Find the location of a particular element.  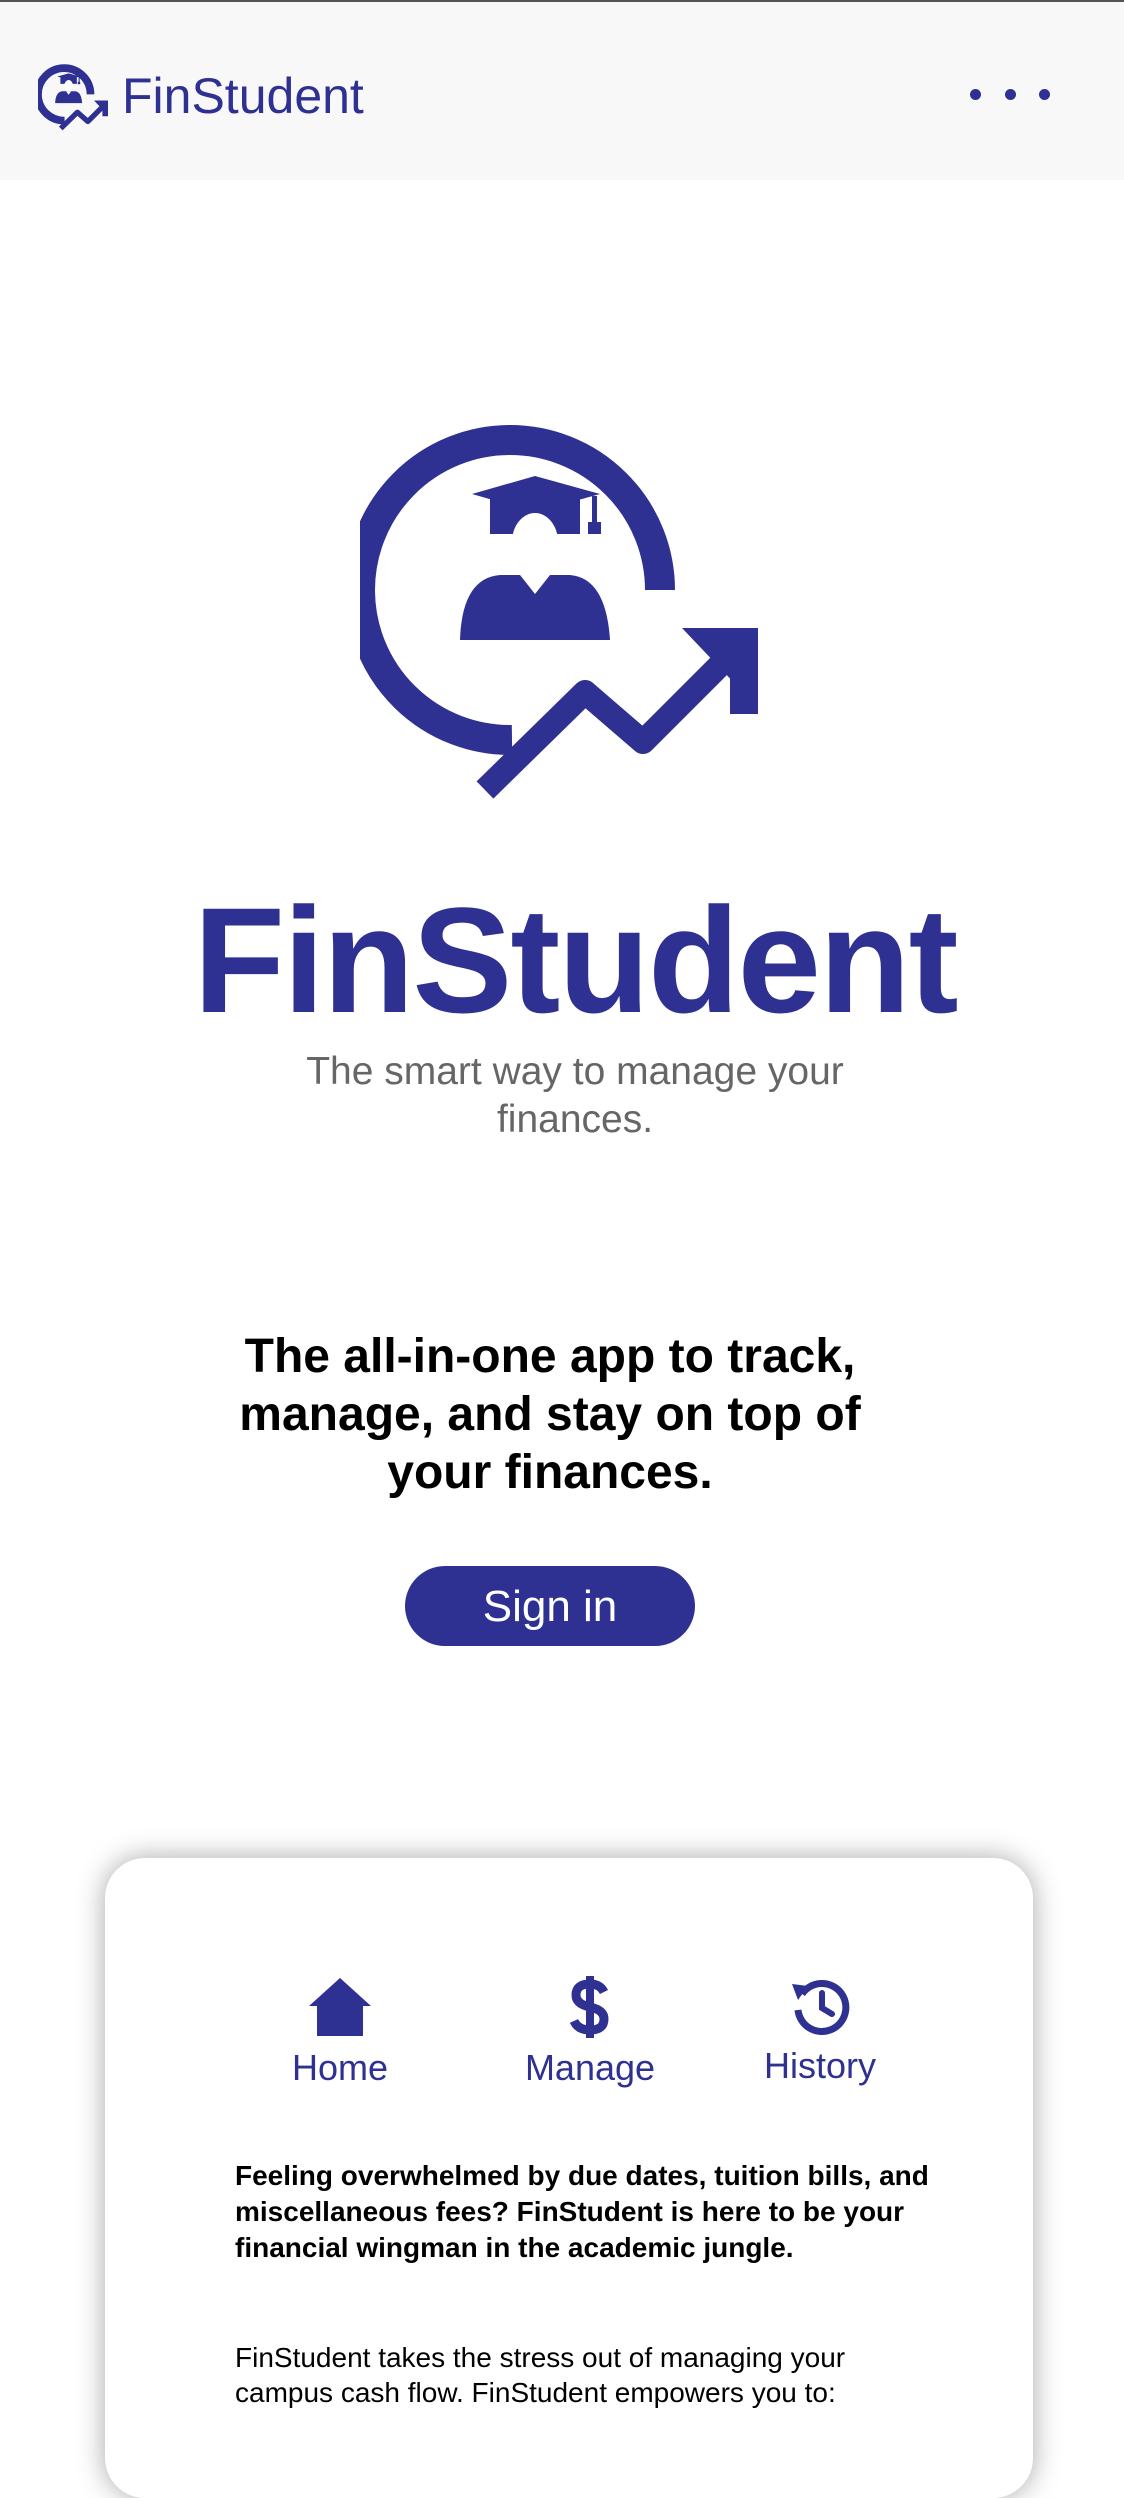

nav-home-label: Home is located at coordinates (340, 2067).